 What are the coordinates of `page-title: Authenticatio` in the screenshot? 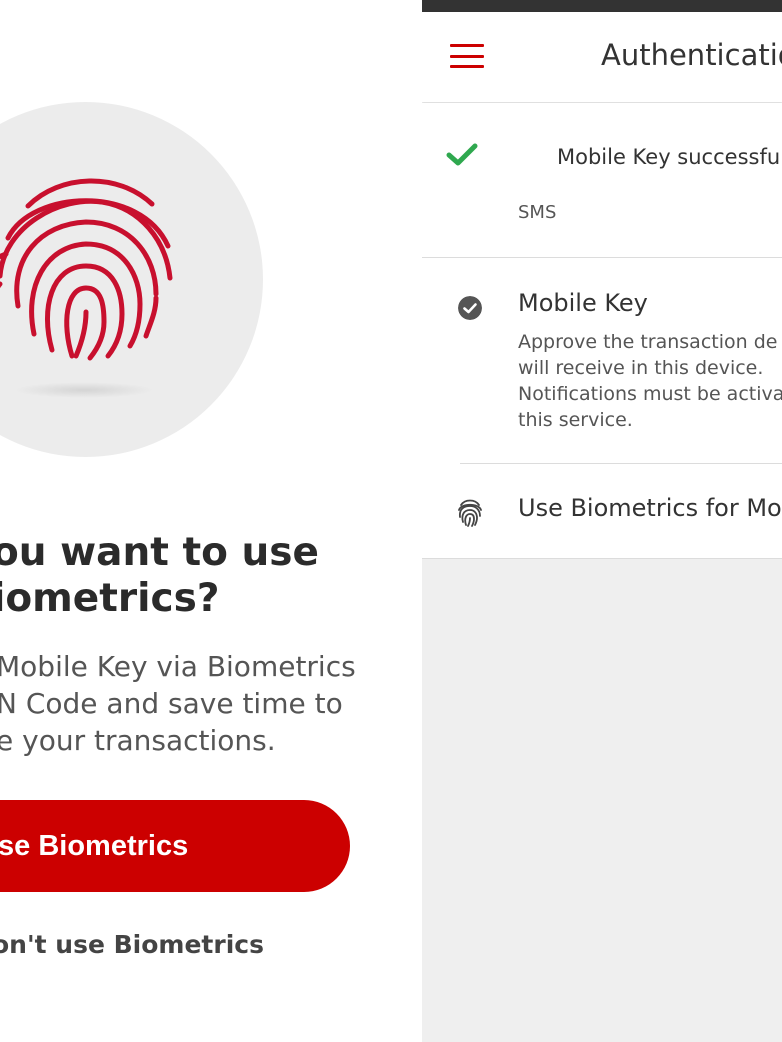 It's located at (691, 55).